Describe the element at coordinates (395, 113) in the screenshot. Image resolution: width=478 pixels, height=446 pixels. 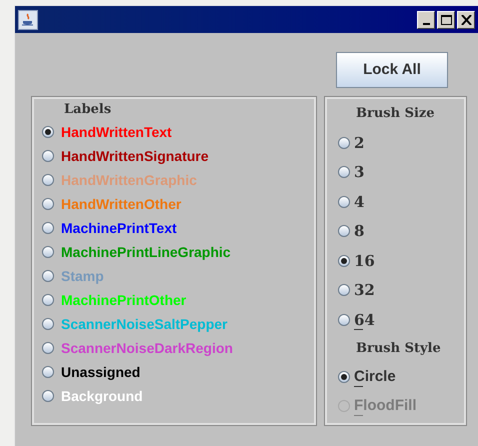
I see `panel-title: Brush Size` at that location.